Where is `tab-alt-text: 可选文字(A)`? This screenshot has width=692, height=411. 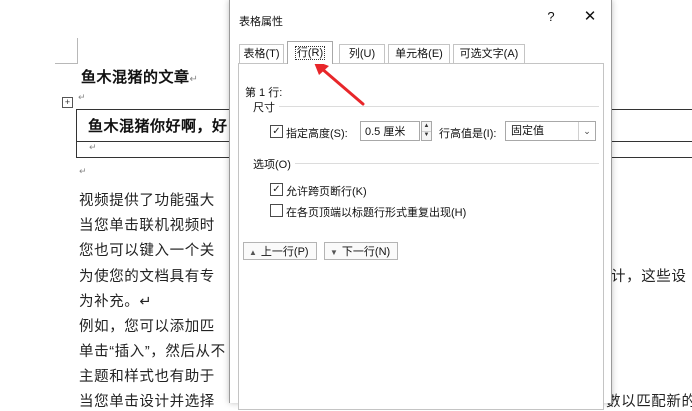 tab-alt-text: 可选文字(A) is located at coordinates (489, 53).